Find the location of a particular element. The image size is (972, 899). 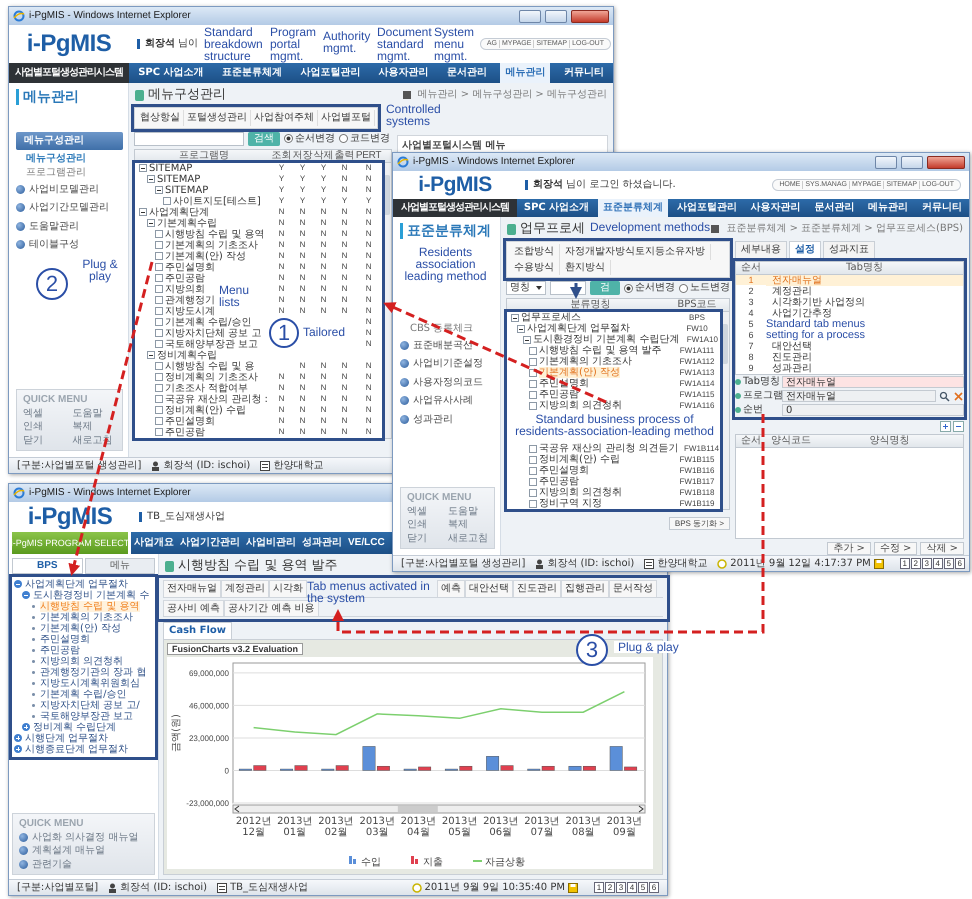

tree-node-label: 지방도시계 is located at coordinates (190, 311).